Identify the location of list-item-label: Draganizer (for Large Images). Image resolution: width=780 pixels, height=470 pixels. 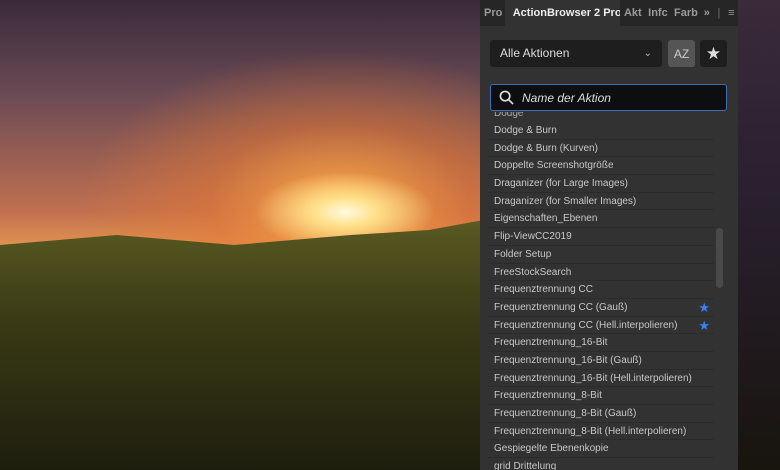
(561, 184).